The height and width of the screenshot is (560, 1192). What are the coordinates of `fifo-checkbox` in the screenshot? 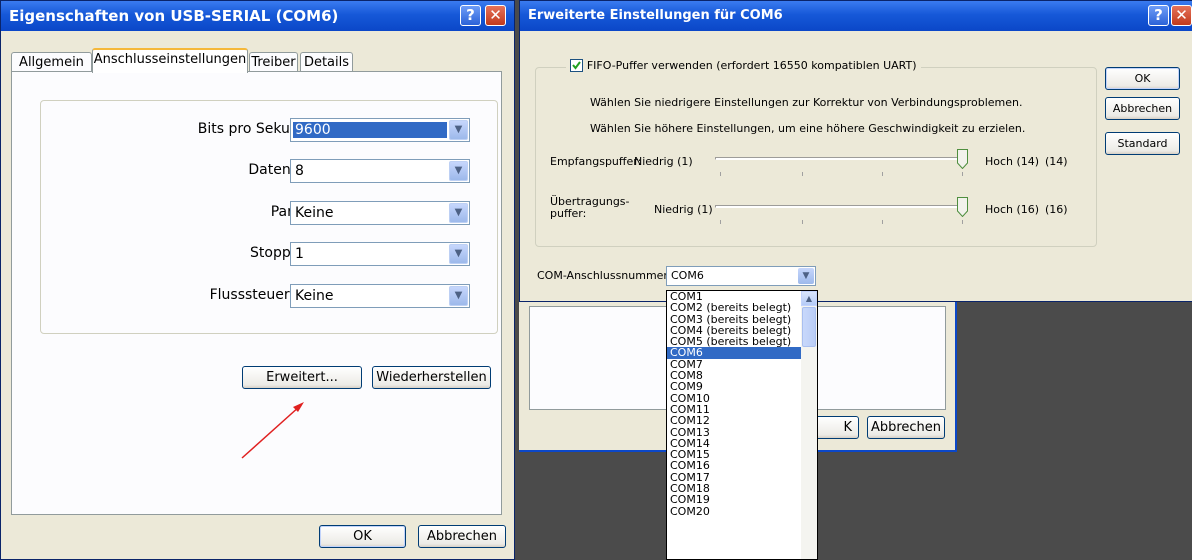 It's located at (576, 65).